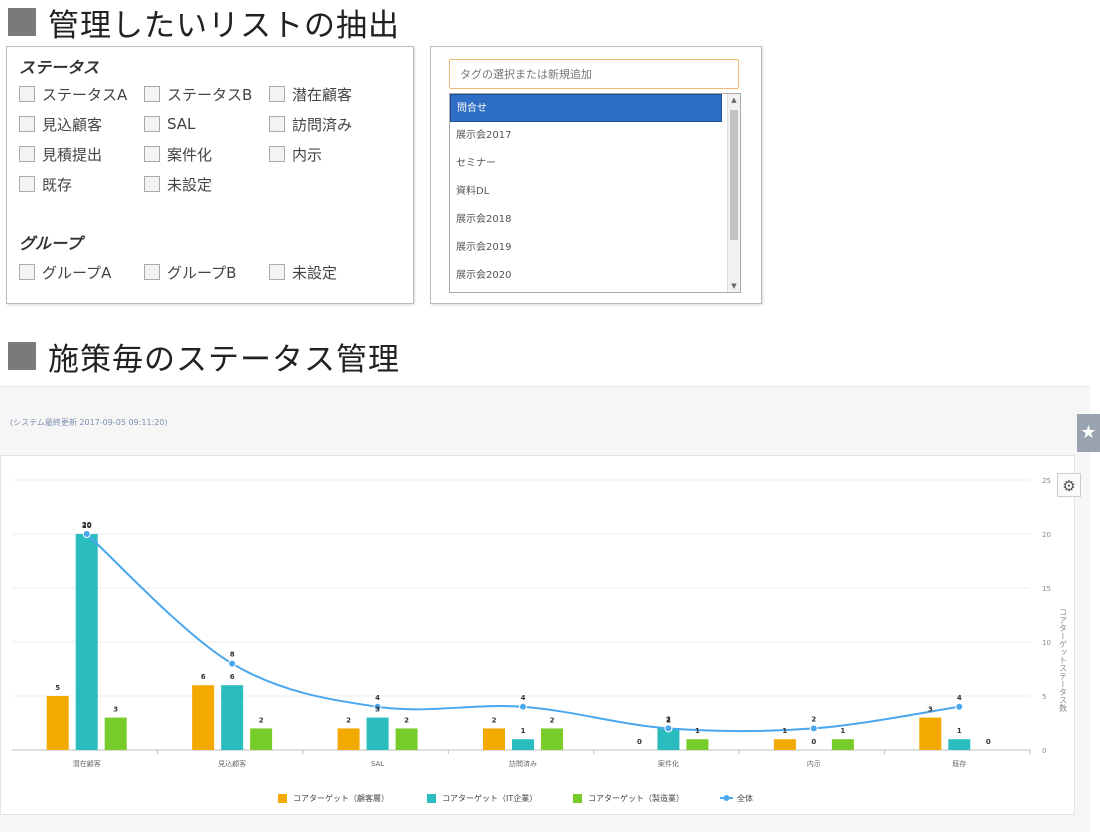  I want to click on tag-list-scrollbar: ▲ ▼, so click(733, 193).